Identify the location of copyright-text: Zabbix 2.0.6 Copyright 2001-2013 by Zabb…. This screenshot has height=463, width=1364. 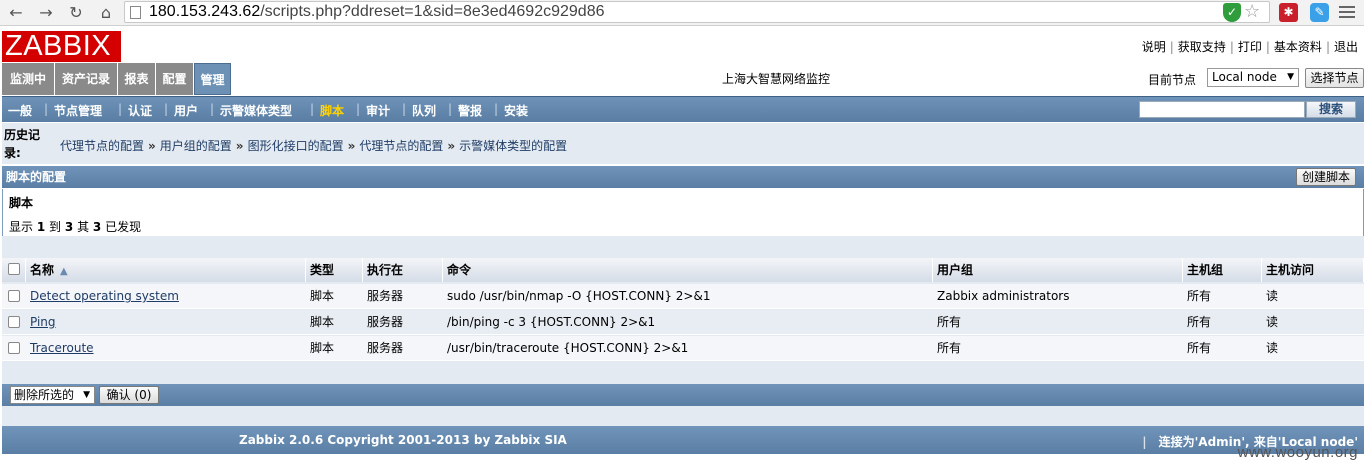
(403, 440).